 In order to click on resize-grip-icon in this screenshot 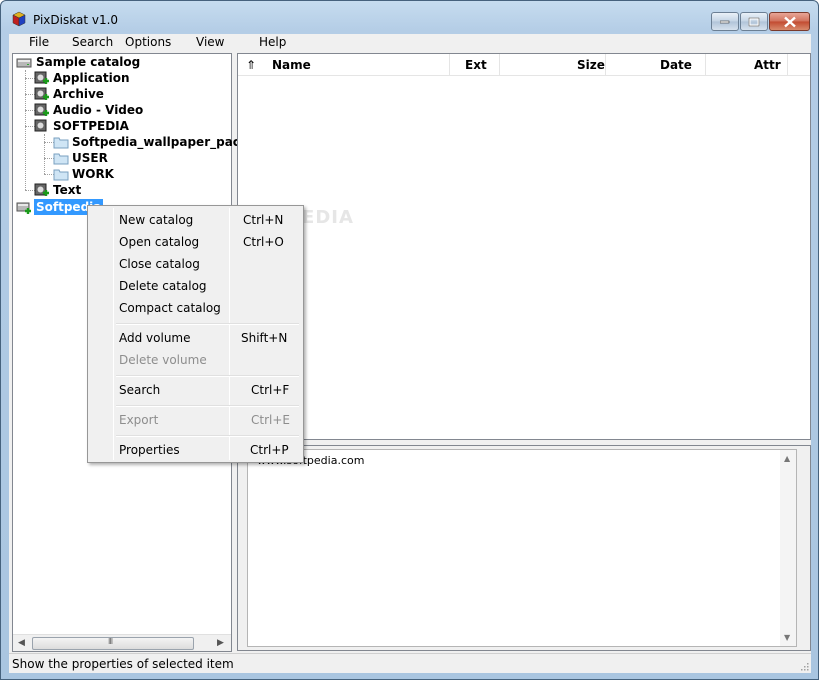, I will do `click(804, 666)`.